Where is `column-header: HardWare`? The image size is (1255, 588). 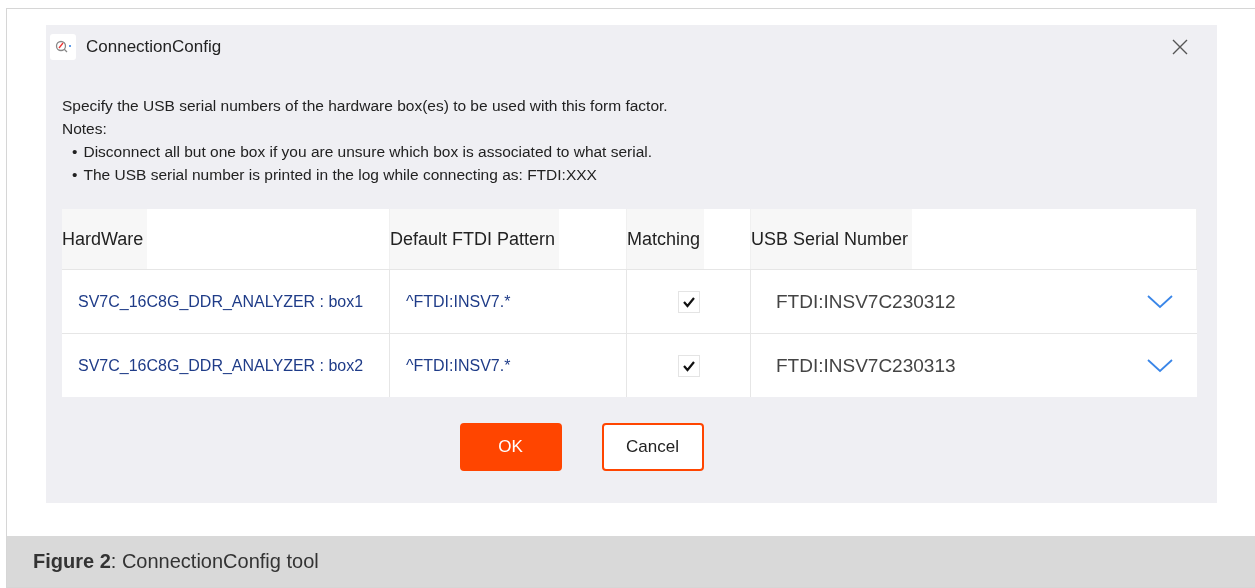 column-header: HardWare is located at coordinates (105, 239).